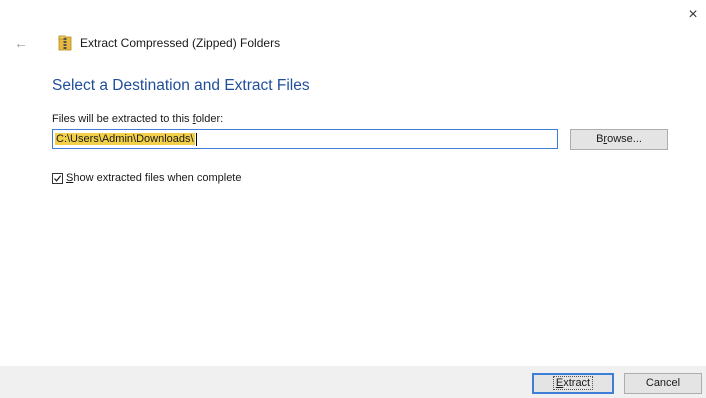  I want to click on extract-label-suffix: xtract, so click(577, 383).